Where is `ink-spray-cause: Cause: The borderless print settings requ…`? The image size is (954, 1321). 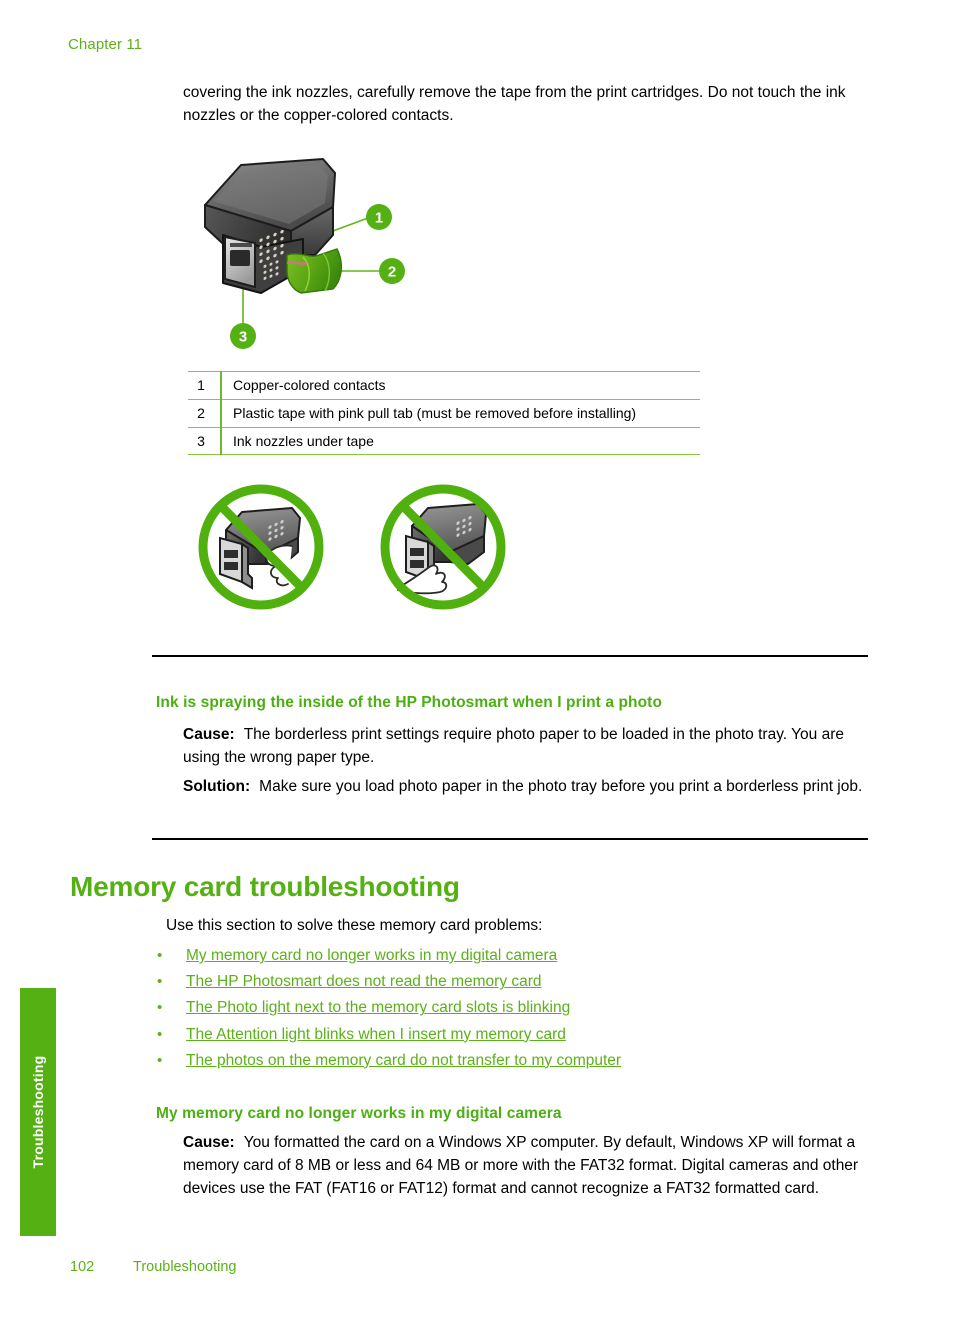 ink-spray-cause: Cause: The borderless print settings requ… is located at coordinates (527, 747).